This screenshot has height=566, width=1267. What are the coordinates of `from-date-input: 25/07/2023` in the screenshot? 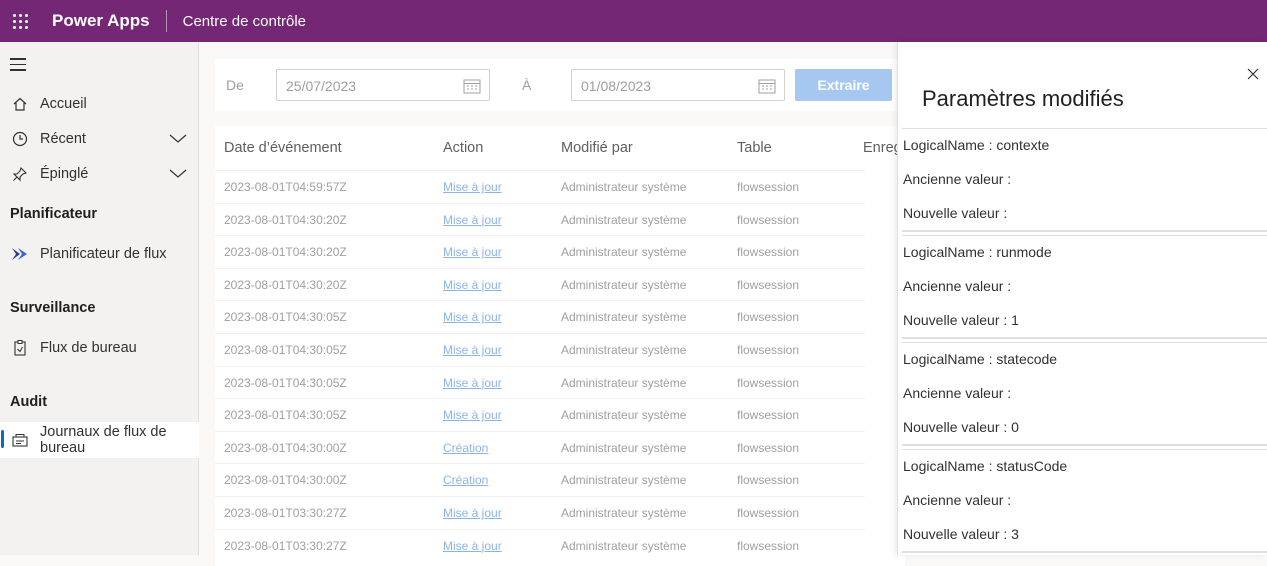 It's located at (383, 85).